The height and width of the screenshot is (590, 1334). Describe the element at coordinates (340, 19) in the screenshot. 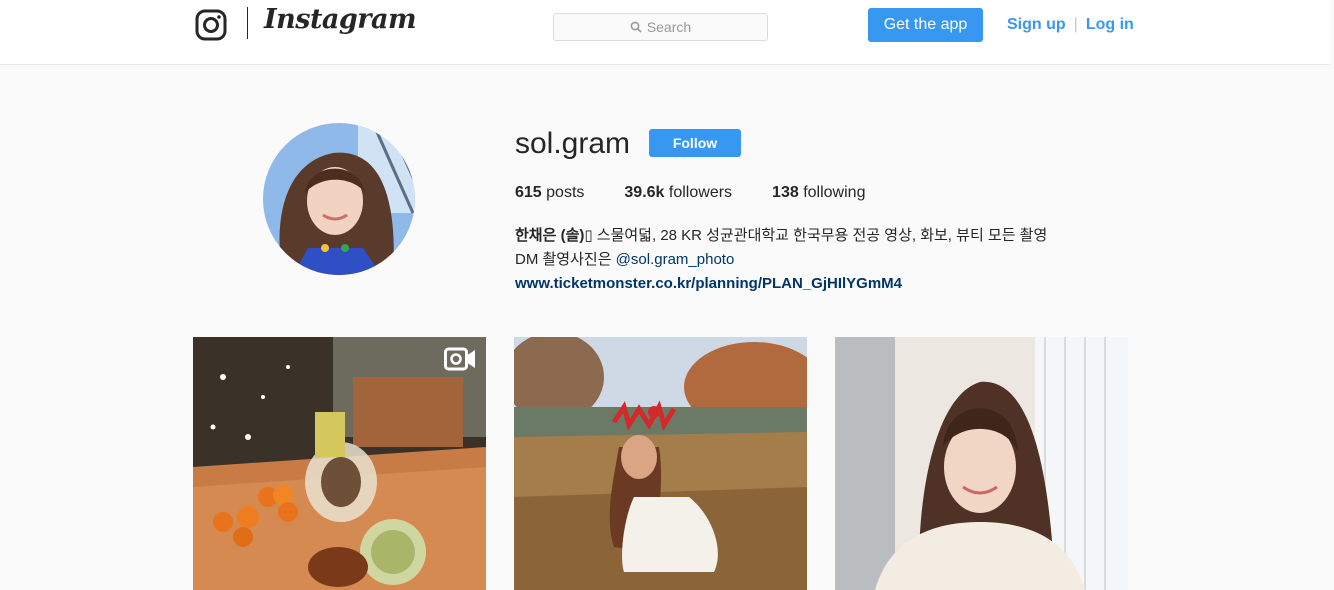

I see `instagram-wordmark: Instagram` at that location.